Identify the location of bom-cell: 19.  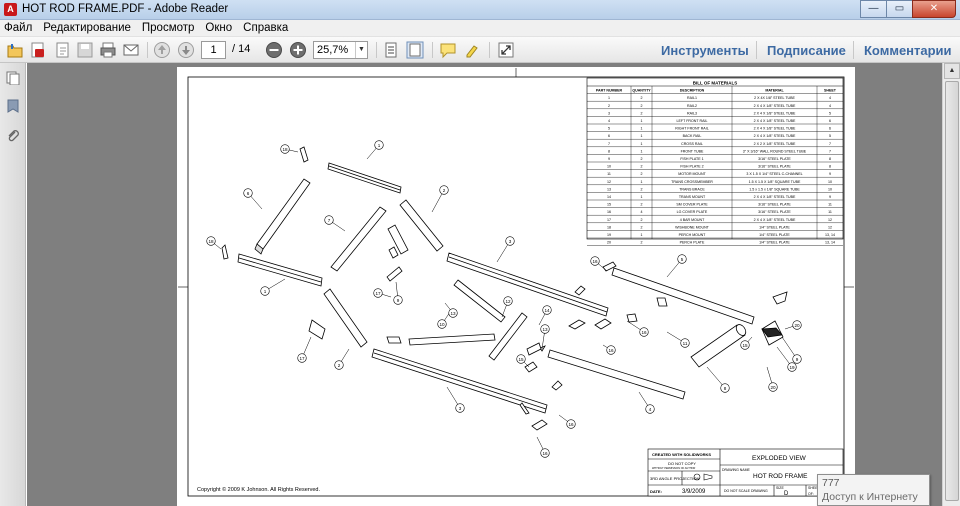
(609, 235).